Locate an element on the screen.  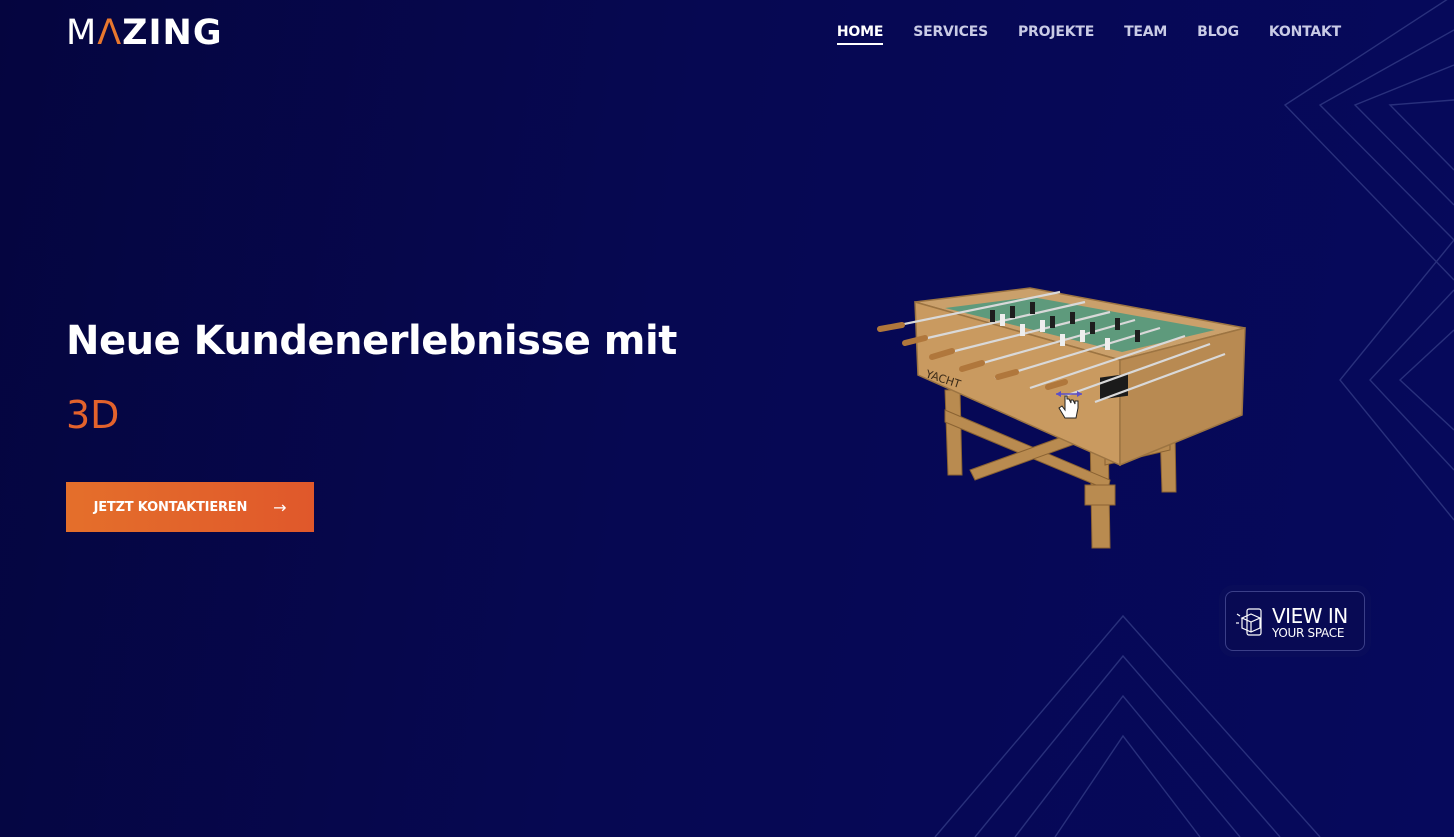
nav-item-team: TEAM is located at coordinates (1145, 34).